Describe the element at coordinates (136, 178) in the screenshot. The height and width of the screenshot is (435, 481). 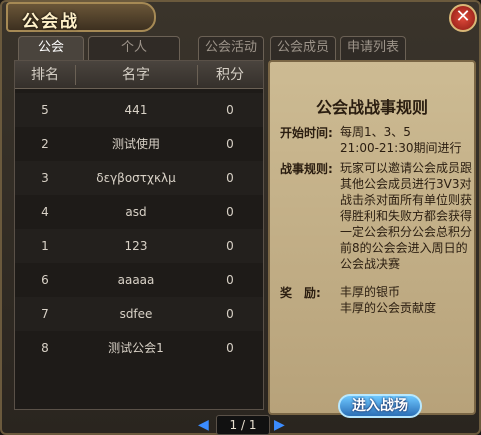
I see `name-cell: δεγβοστχκλμ` at that location.